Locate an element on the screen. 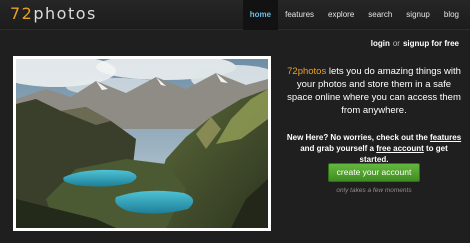 This screenshot has height=243, width=470. logo-word: photos is located at coordinates (65, 13).